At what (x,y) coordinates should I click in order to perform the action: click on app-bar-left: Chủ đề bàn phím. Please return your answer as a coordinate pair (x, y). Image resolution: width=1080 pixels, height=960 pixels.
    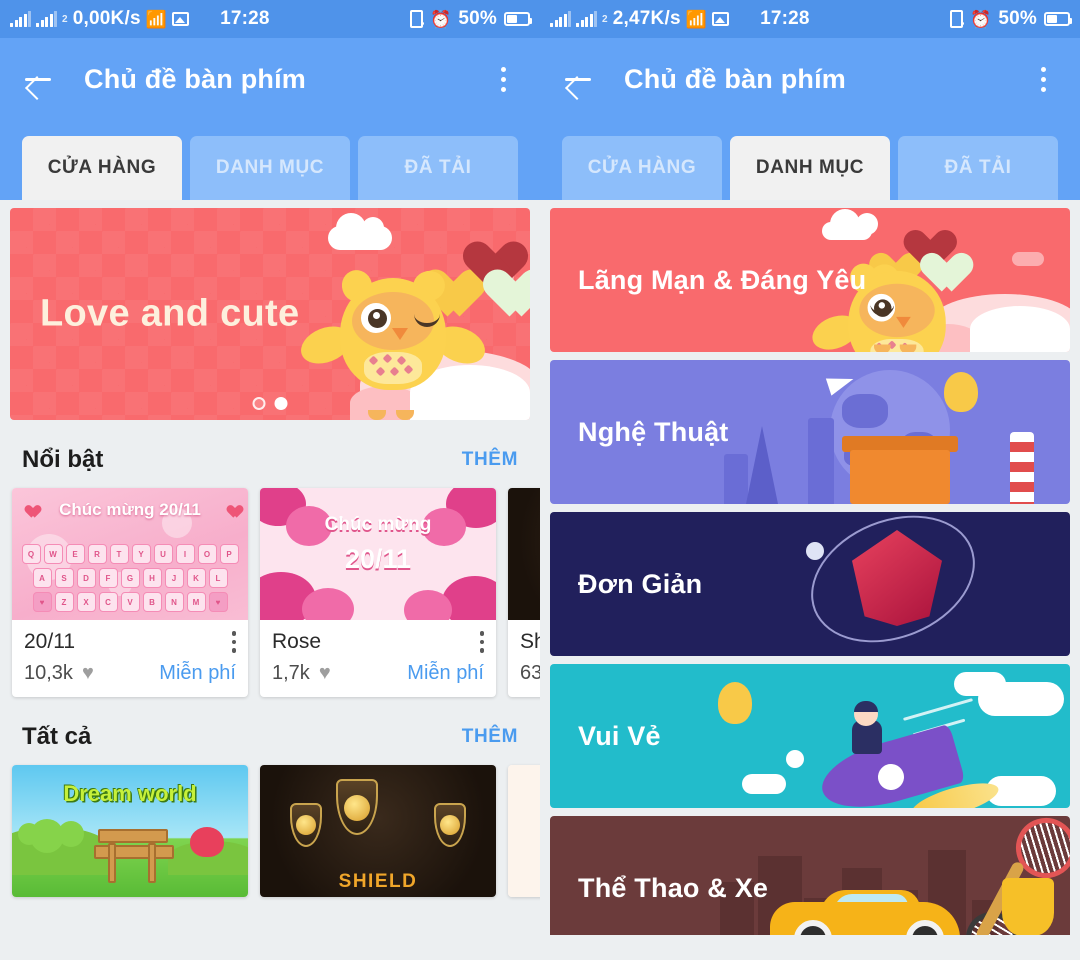
    Looking at the image, I should click on (270, 79).